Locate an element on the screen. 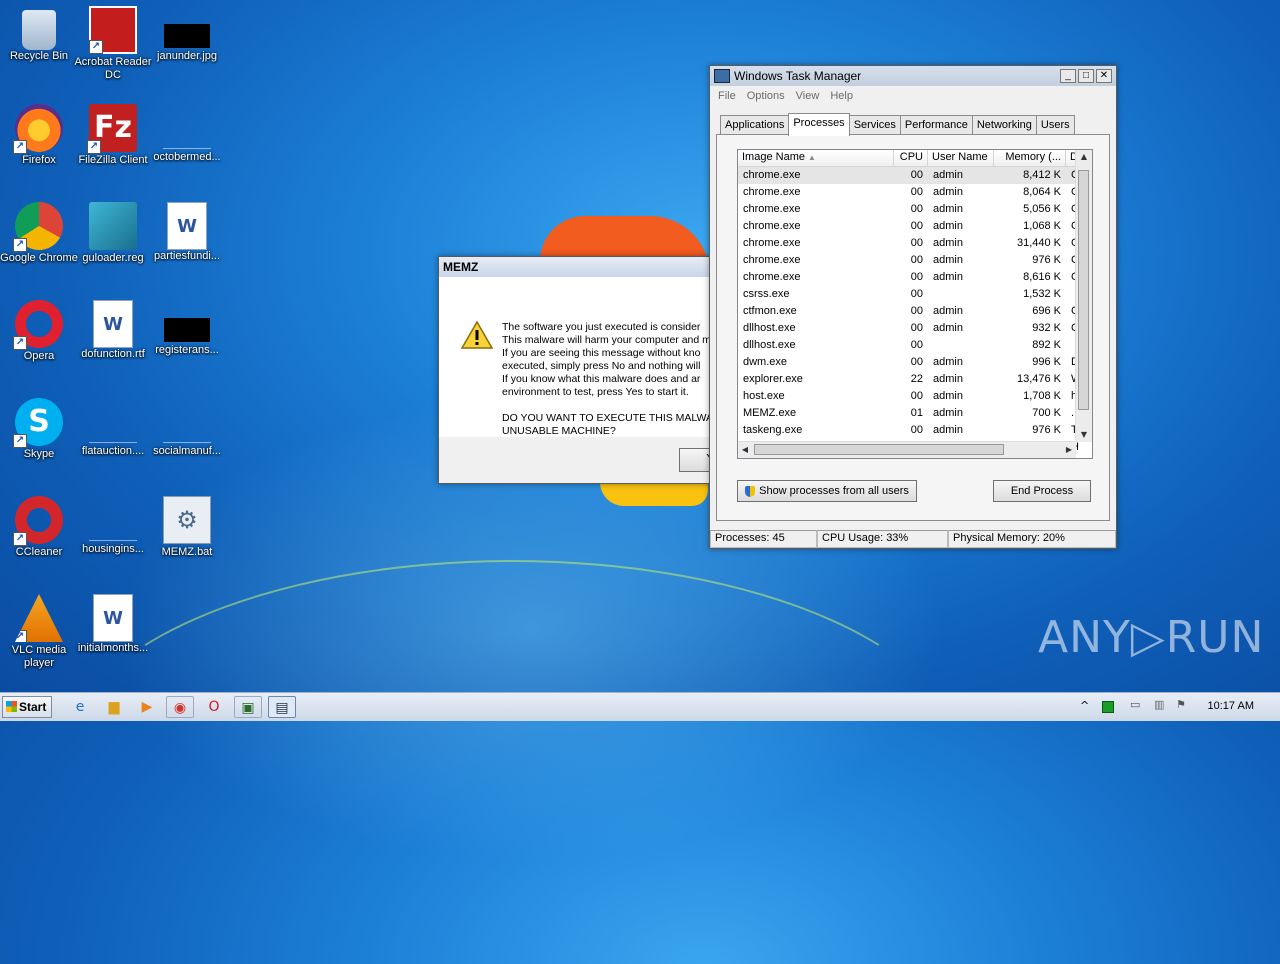  scroll-down-icon: ▼ is located at coordinates (1084, 435).